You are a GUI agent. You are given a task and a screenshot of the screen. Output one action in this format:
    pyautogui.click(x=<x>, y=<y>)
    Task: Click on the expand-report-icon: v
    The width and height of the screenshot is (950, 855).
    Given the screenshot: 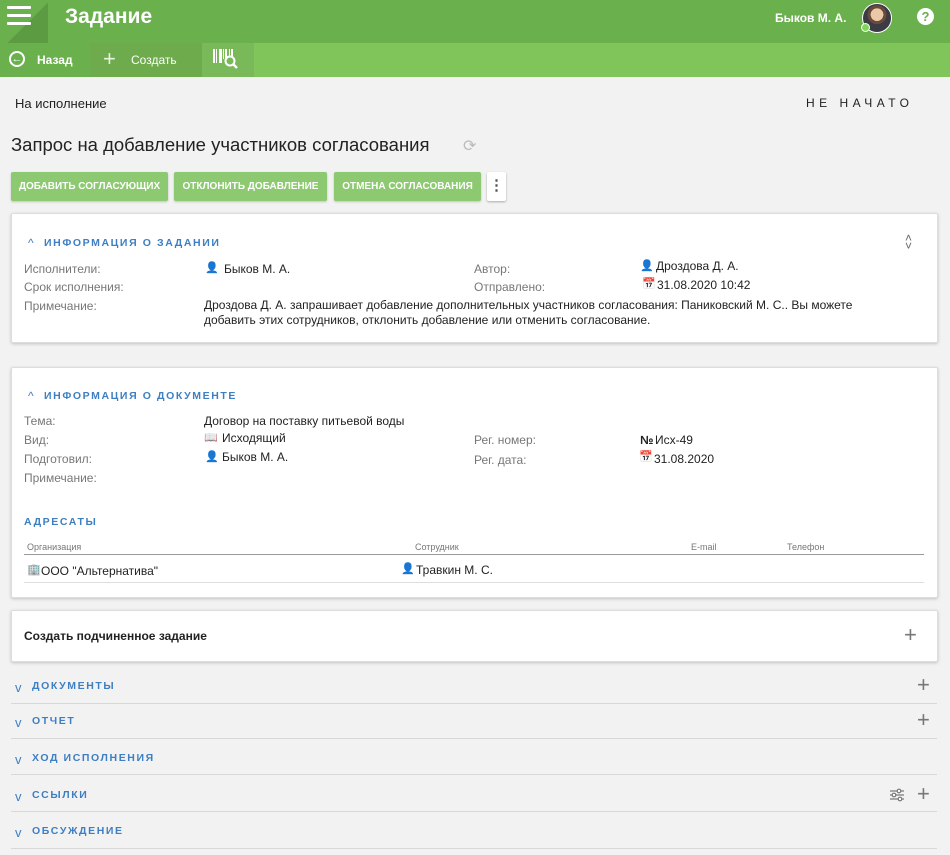 What is the action you would take?
    pyautogui.click(x=18, y=722)
    